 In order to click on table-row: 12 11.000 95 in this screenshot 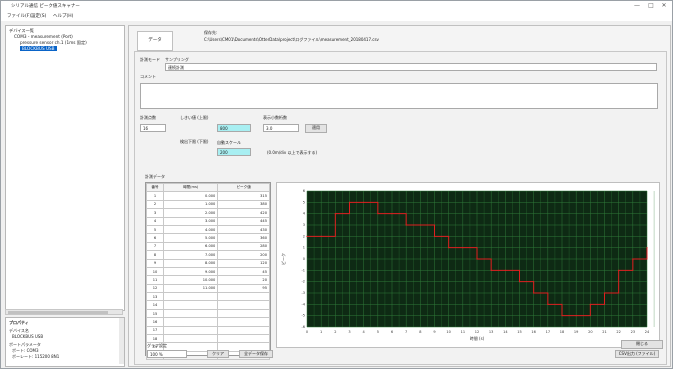, I will do `click(208, 288)`.